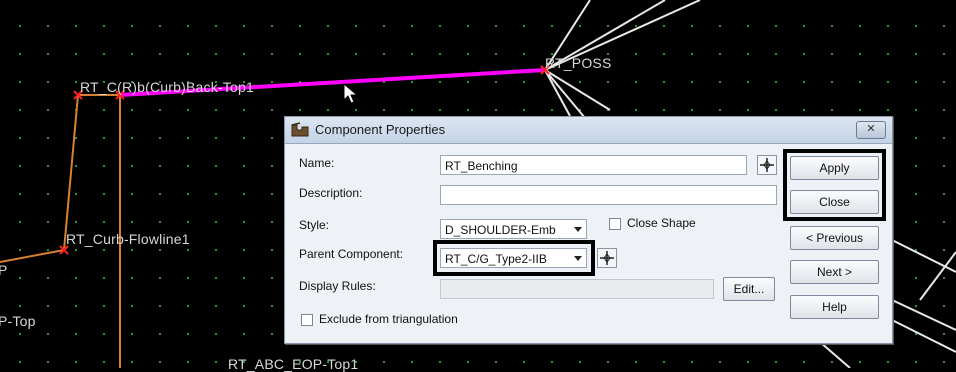 The height and width of the screenshot is (372, 956). I want to click on parent-component-label: Parent Component:, so click(351, 254).